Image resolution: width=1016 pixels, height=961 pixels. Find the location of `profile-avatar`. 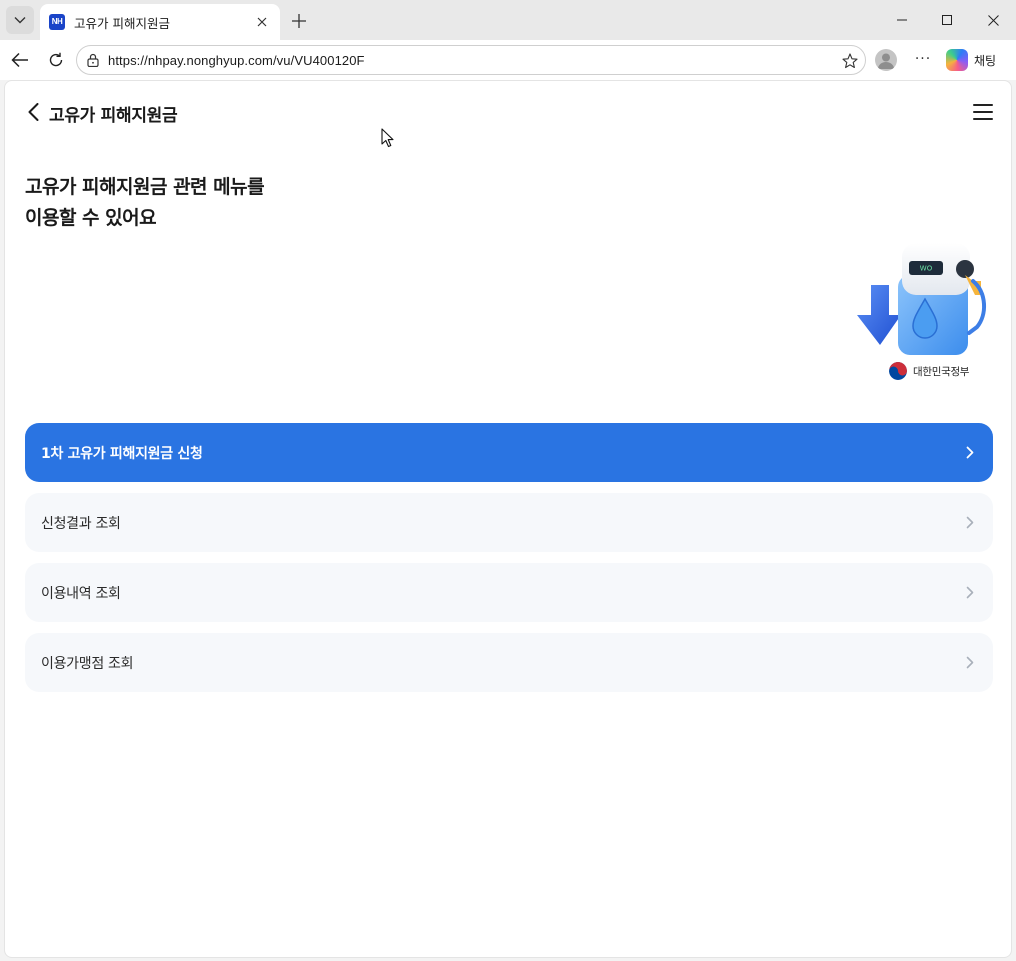

profile-avatar is located at coordinates (886, 60).